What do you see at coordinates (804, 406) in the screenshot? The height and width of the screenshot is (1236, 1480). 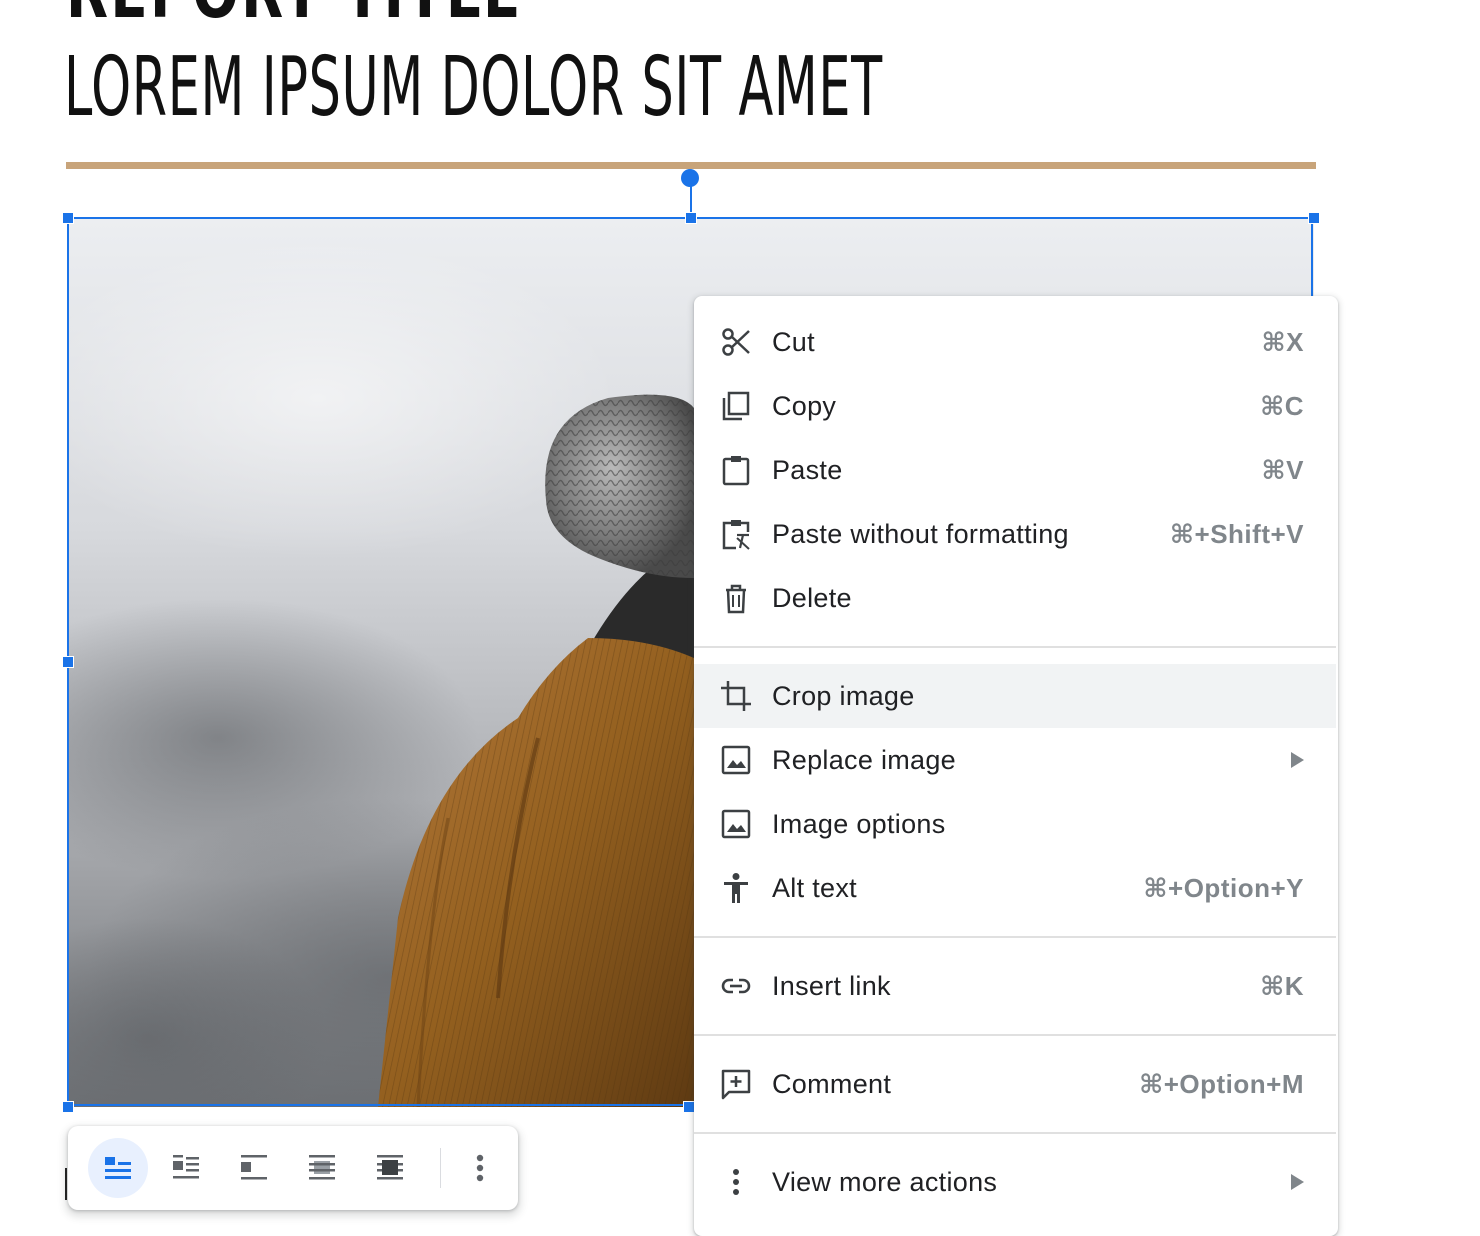 I see `menu-item-label: Copy` at bounding box center [804, 406].